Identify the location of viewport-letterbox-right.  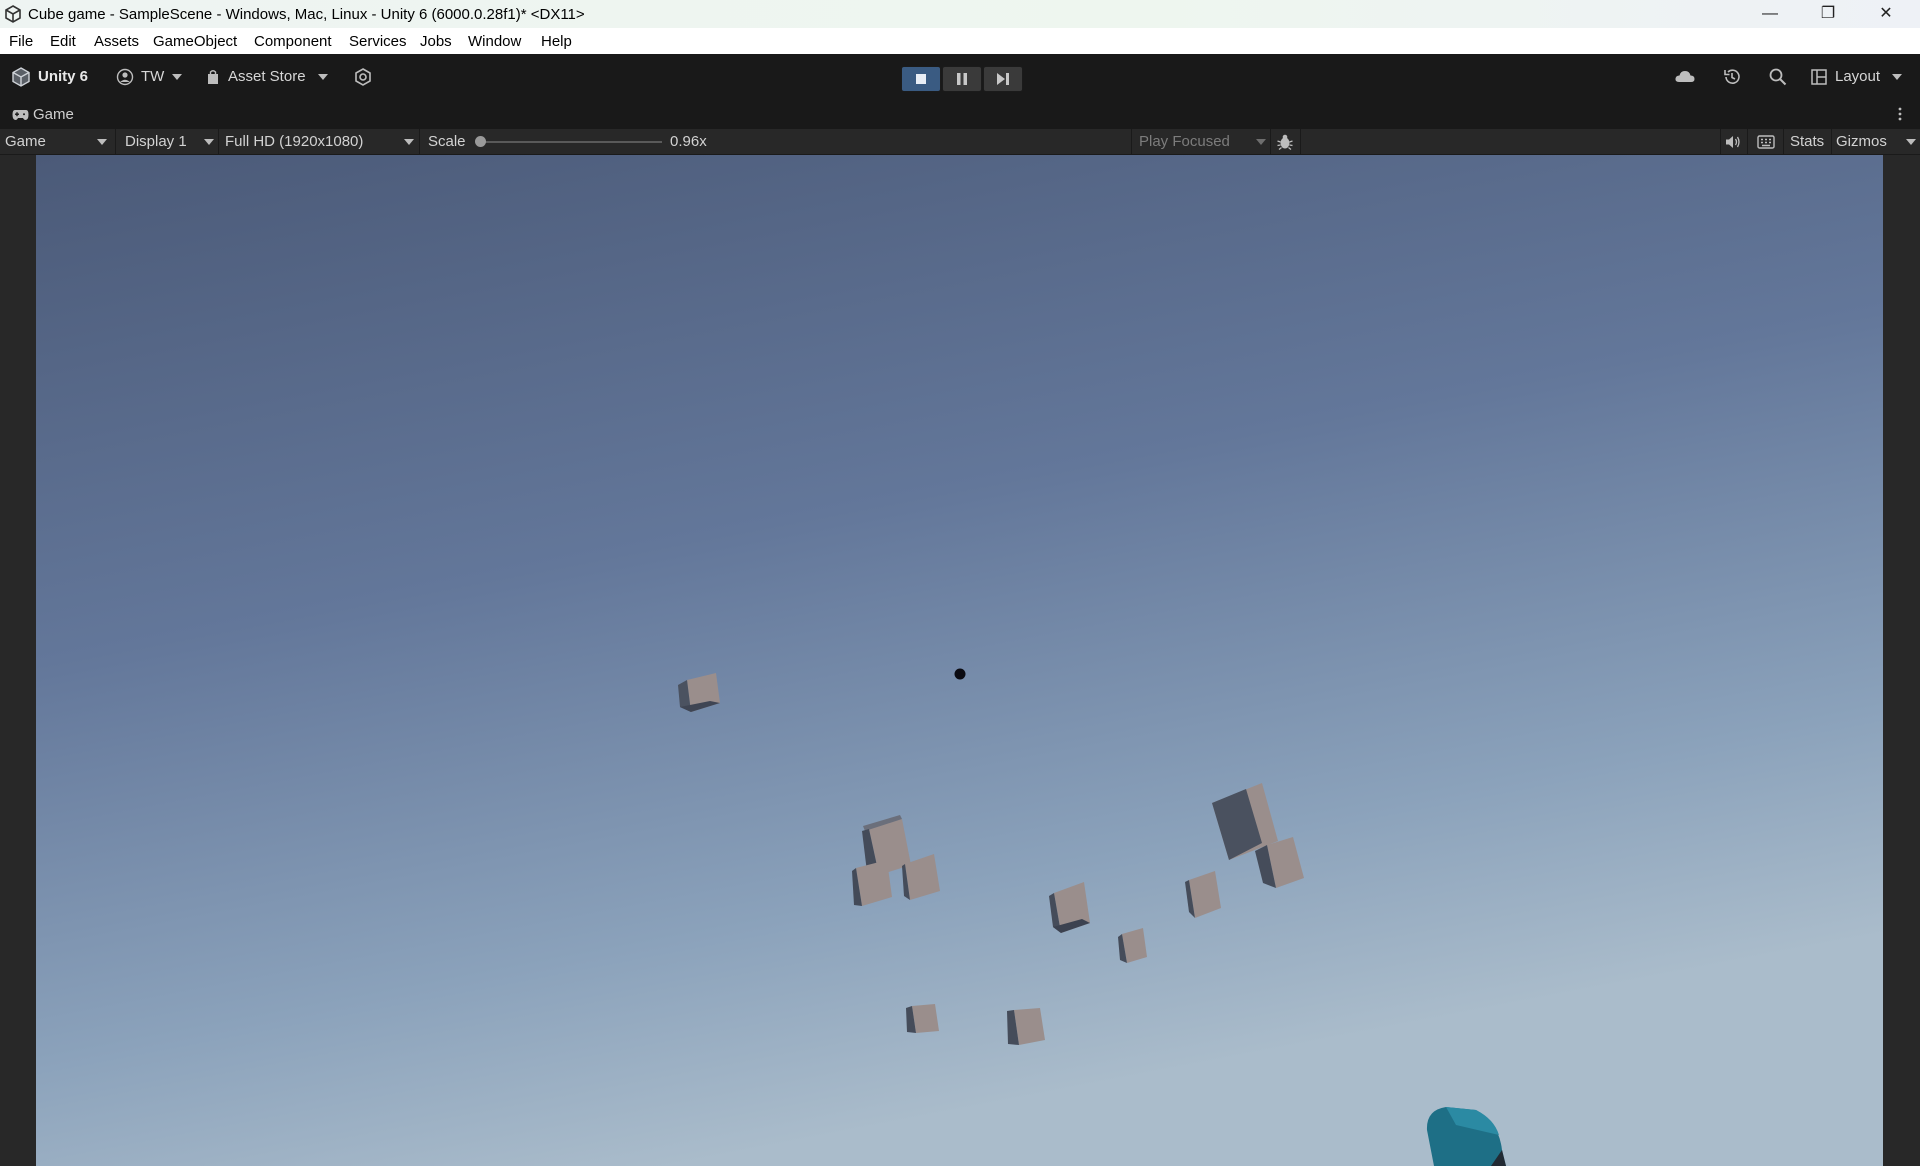
(1901, 660).